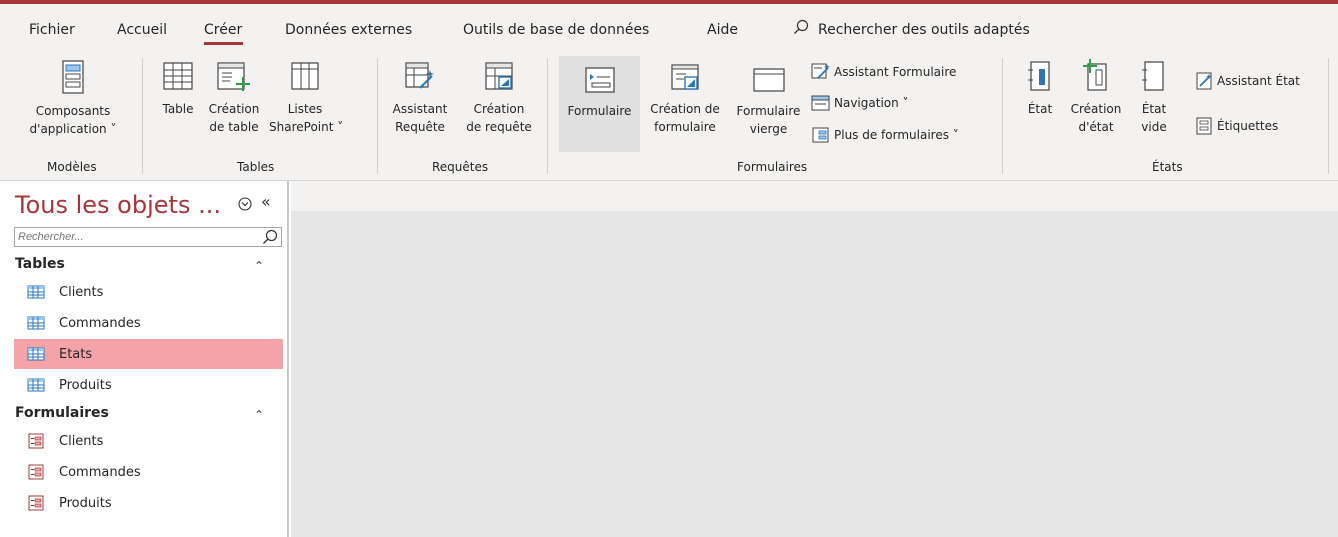 Image resolution: width=1338 pixels, height=537 pixels. I want to click on collapse-pane-icon: «, so click(266, 201).